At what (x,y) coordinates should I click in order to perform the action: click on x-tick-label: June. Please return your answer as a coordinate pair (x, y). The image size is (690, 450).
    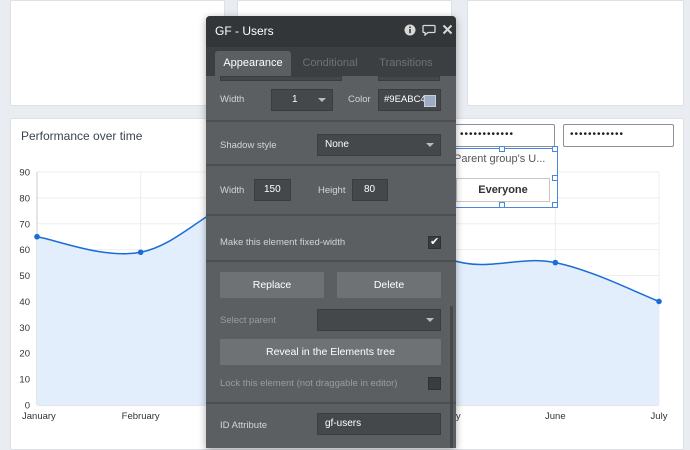
    Looking at the image, I should click on (555, 416).